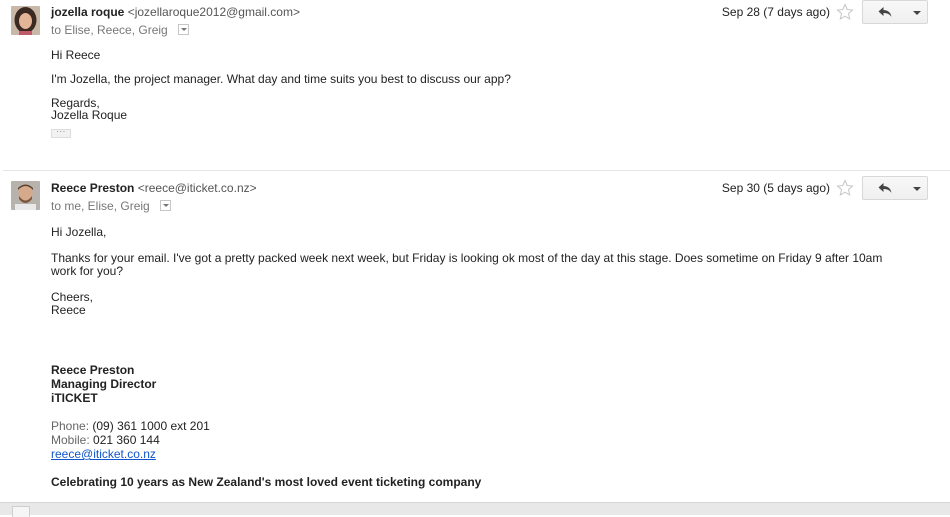  What do you see at coordinates (70, 440) in the screenshot?
I see `mobile-label: Mobile:` at bounding box center [70, 440].